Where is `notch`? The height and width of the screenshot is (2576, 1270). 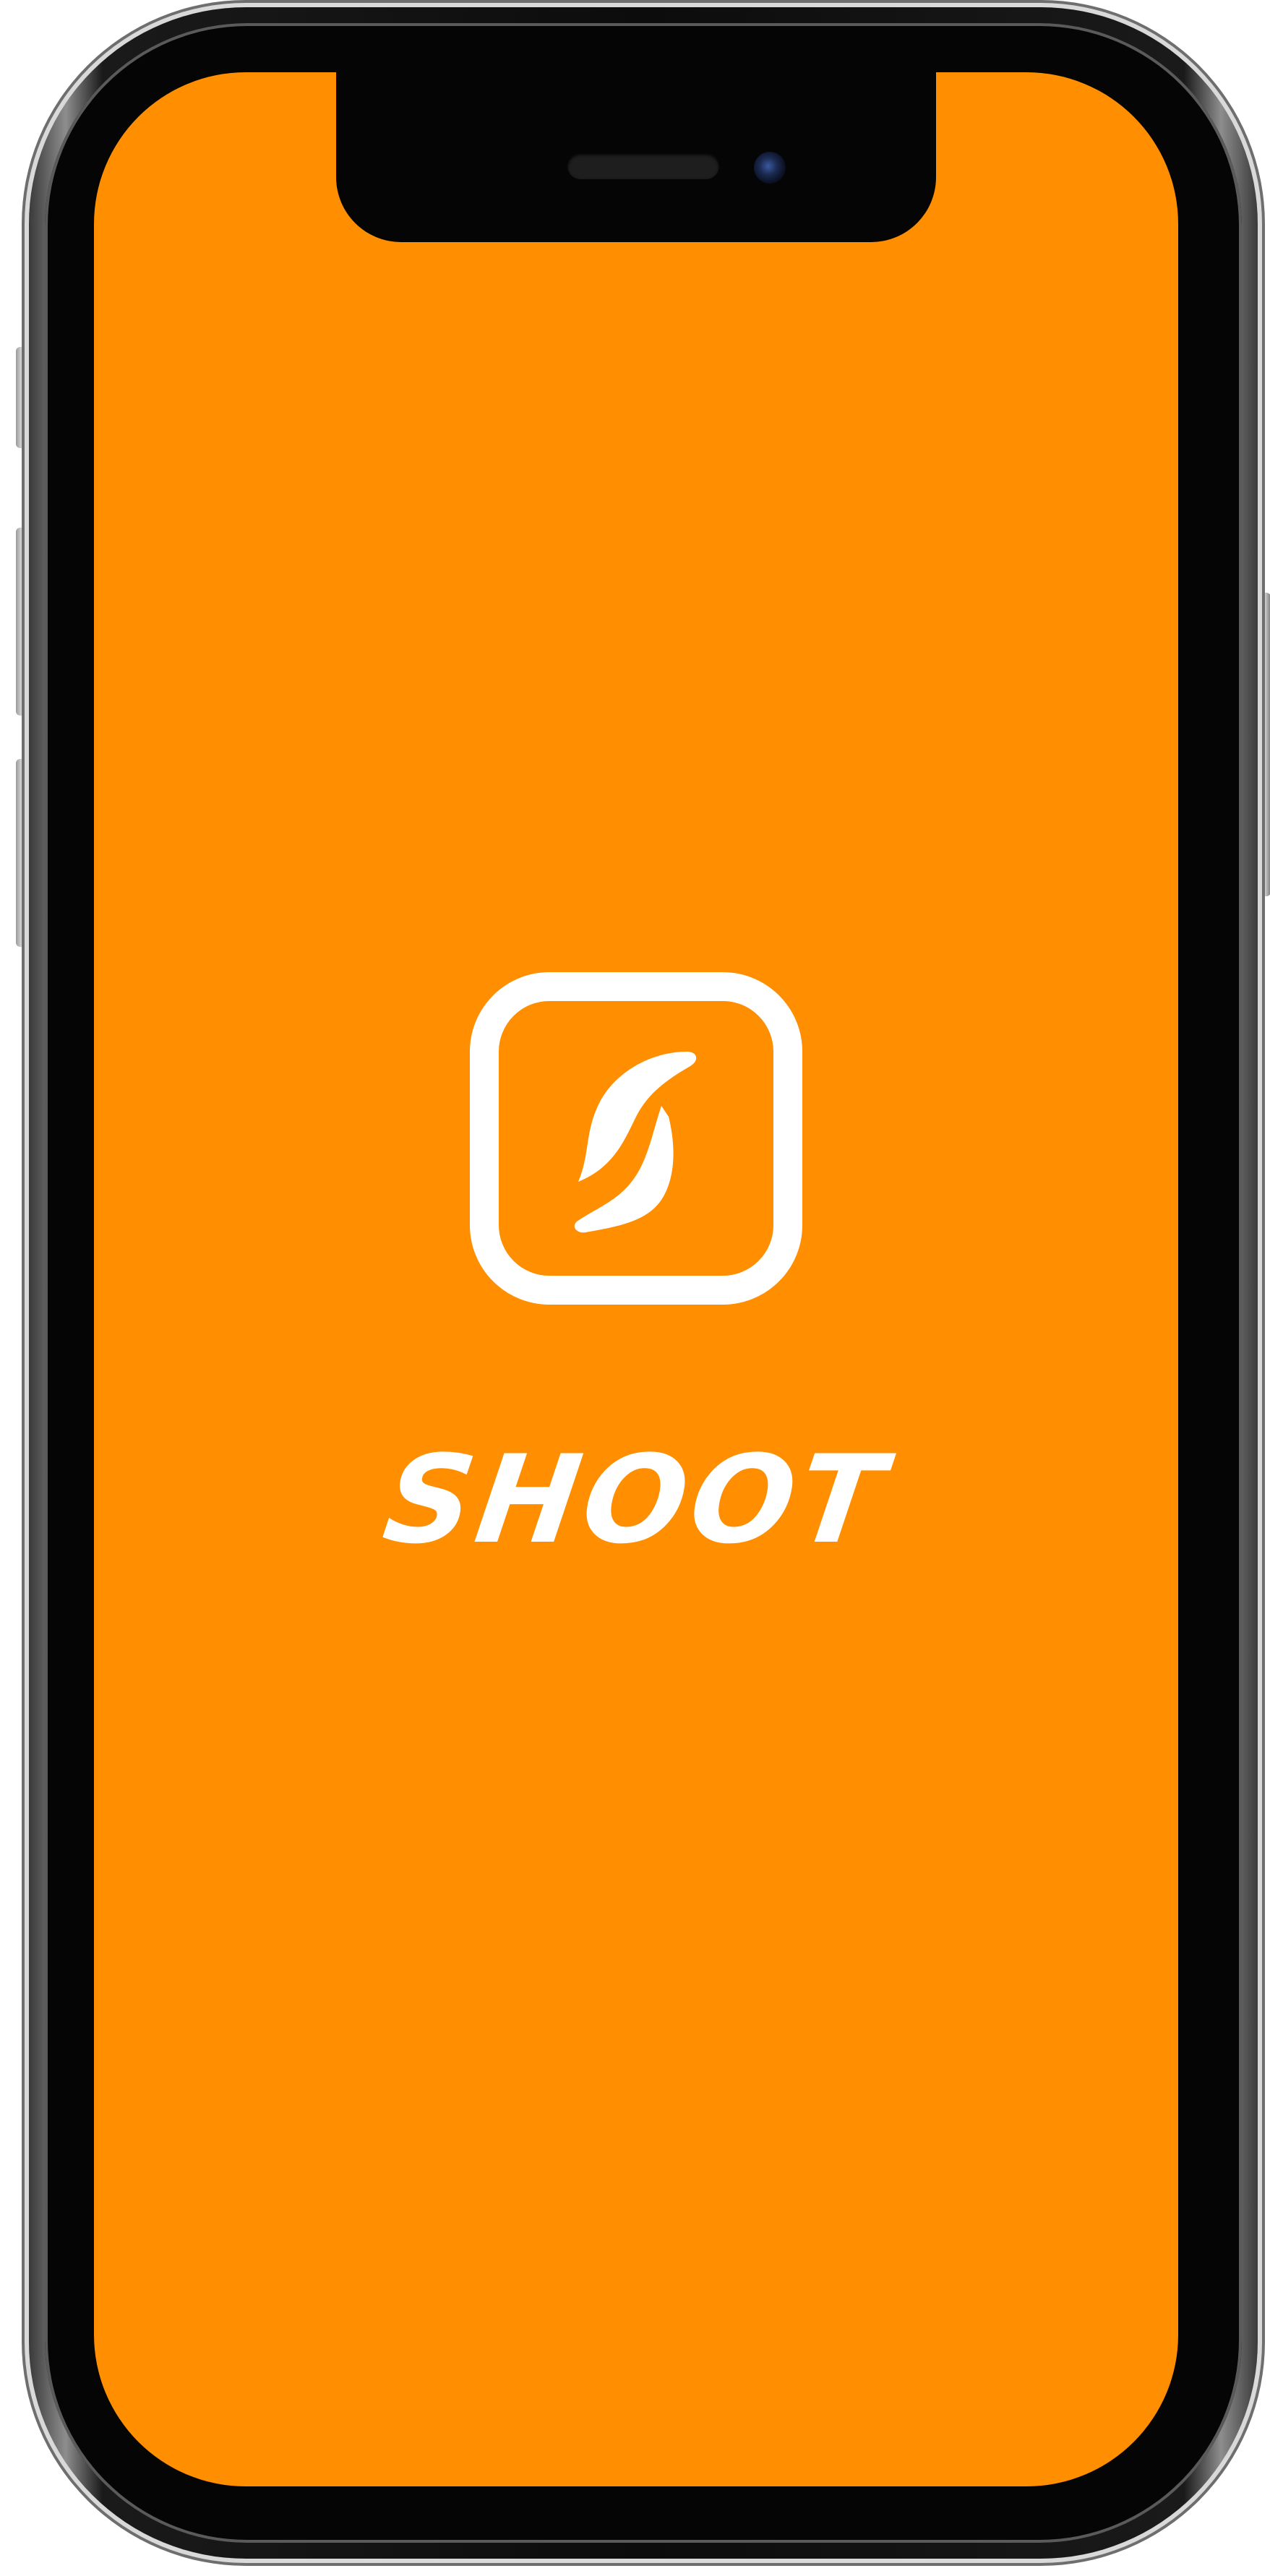 notch is located at coordinates (636, 157).